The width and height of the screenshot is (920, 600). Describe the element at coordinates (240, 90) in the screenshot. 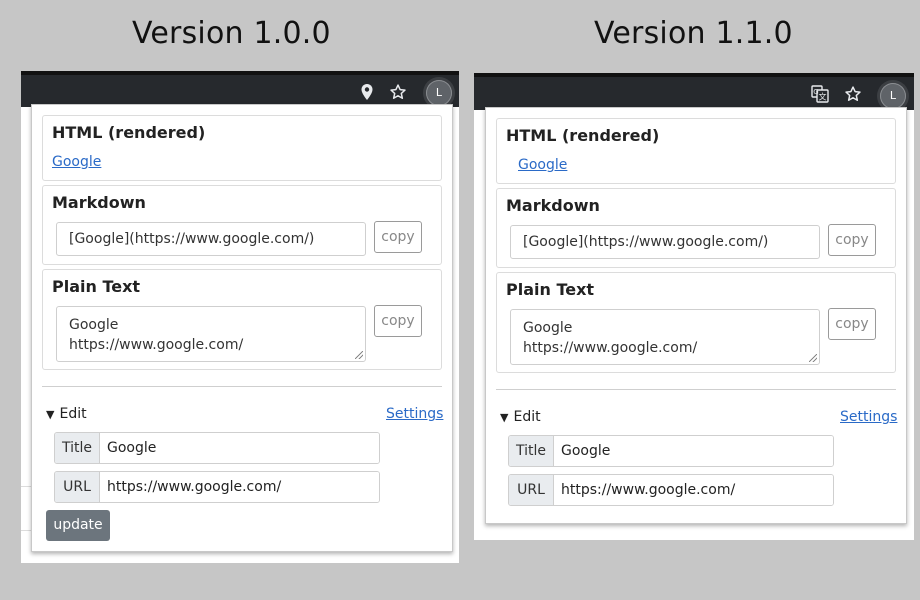

I see `browser-toolbar: L` at that location.